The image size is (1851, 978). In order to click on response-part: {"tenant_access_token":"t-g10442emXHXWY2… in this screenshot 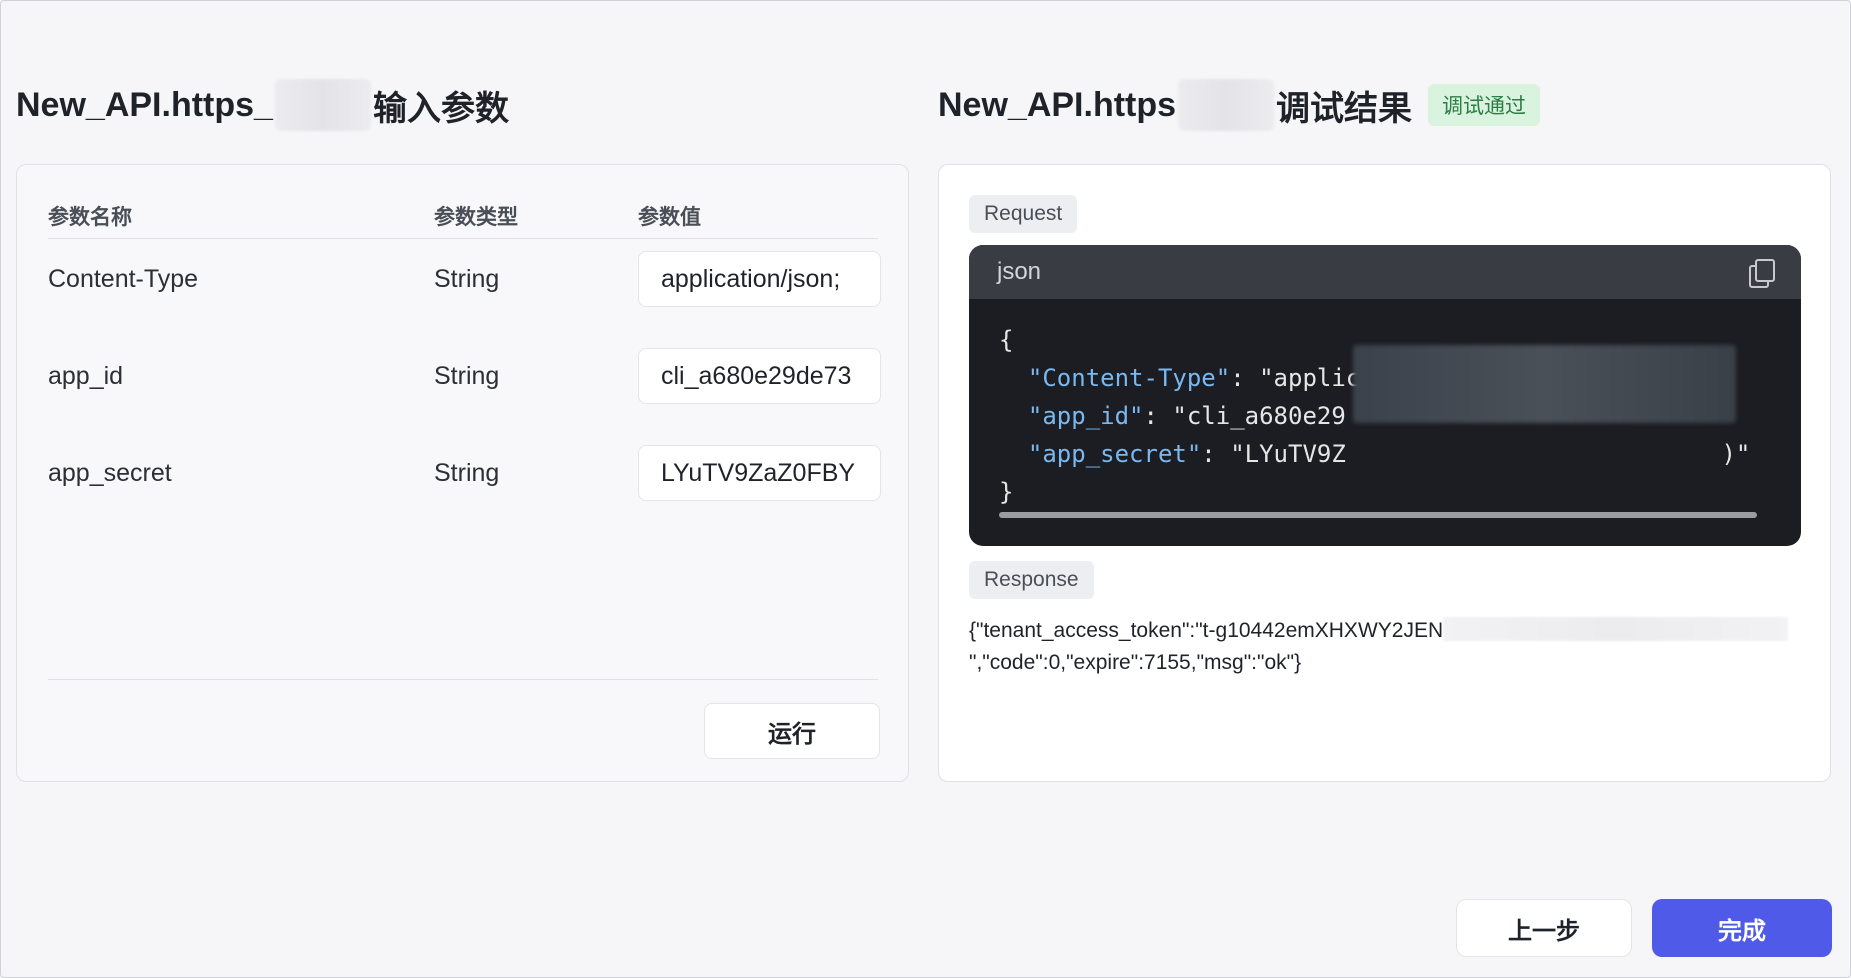, I will do `click(1206, 630)`.